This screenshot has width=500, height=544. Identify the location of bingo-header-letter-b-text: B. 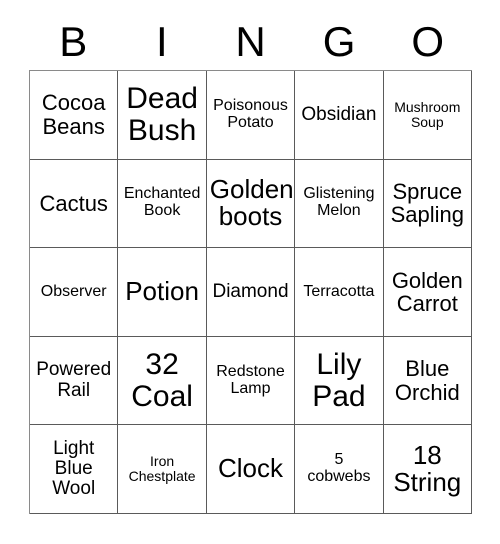
(73, 41).